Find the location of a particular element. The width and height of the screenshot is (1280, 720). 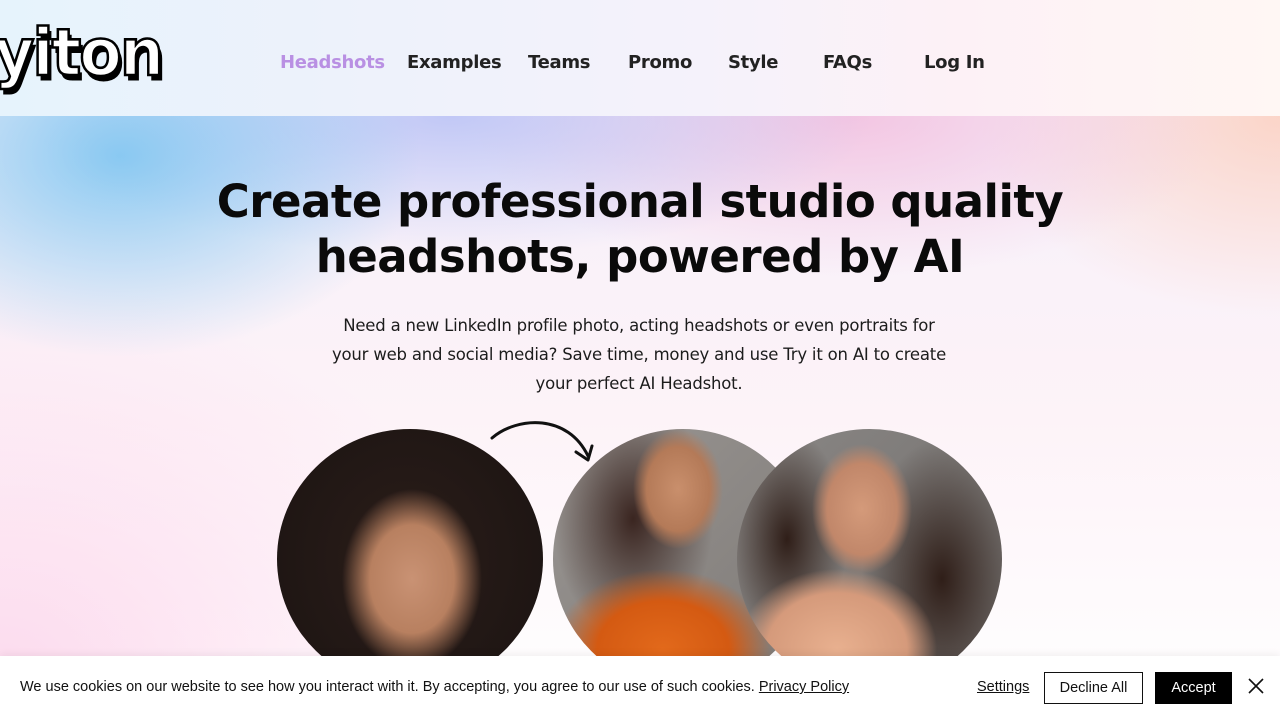

privacy-policy-link: Privacy Policy is located at coordinates (804, 687).